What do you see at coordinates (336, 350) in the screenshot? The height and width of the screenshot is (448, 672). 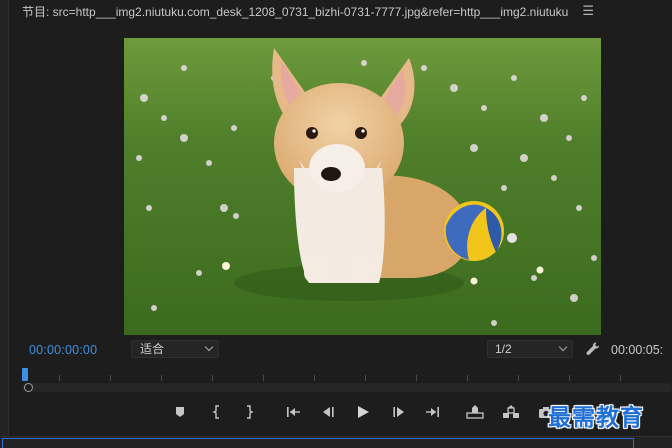 I see `monitor-controls-row: 00:00:00:00 适合 1/2 00:00:05:` at bounding box center [336, 350].